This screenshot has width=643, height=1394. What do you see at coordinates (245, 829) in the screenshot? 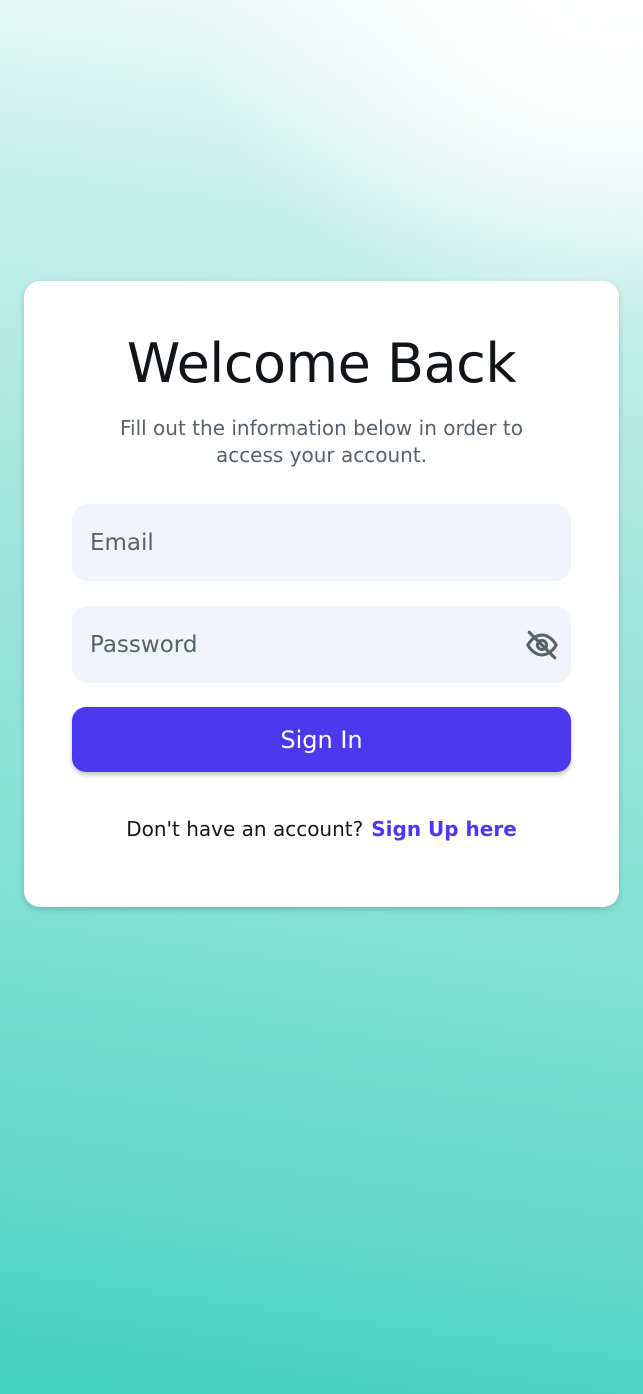
I see `signup-prompt-text: Don't have an account?` at bounding box center [245, 829].